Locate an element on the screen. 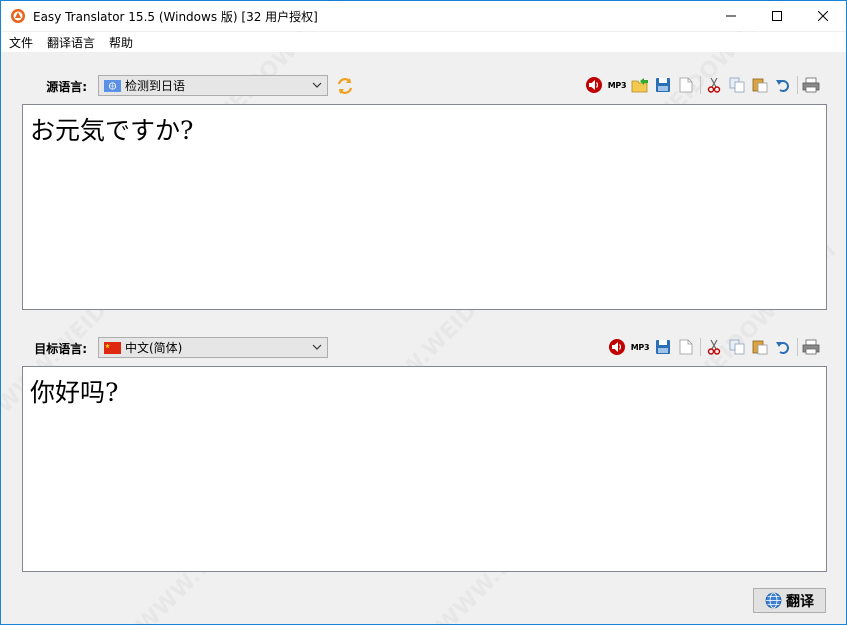 The width and height of the screenshot is (847, 625). target-cut-button is located at coordinates (714, 347).